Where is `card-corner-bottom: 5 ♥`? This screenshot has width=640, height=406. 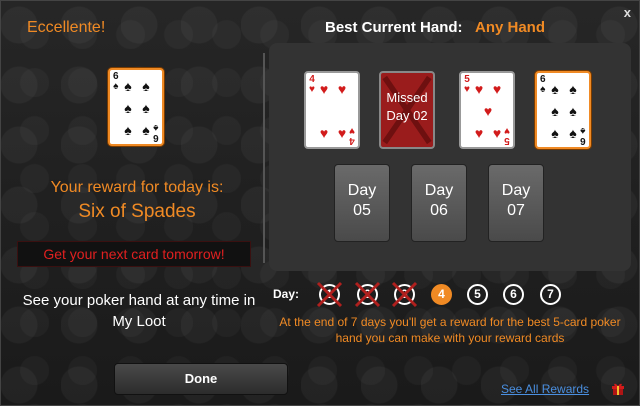 card-corner-bottom: 5 ♥ is located at coordinates (507, 135).